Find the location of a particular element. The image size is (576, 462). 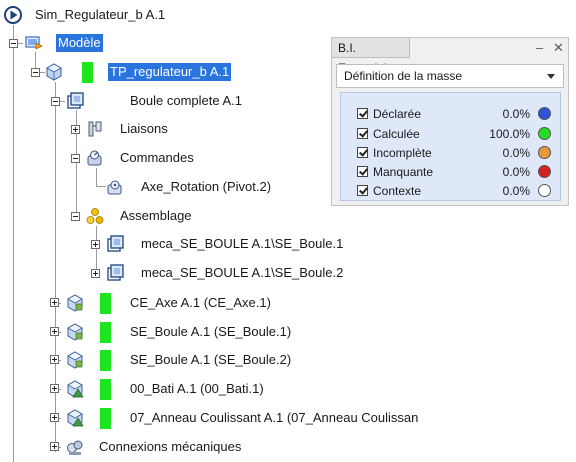

tree-node-bati: 00_Bati A.1 (00_Bati.1) is located at coordinates (181, 389).